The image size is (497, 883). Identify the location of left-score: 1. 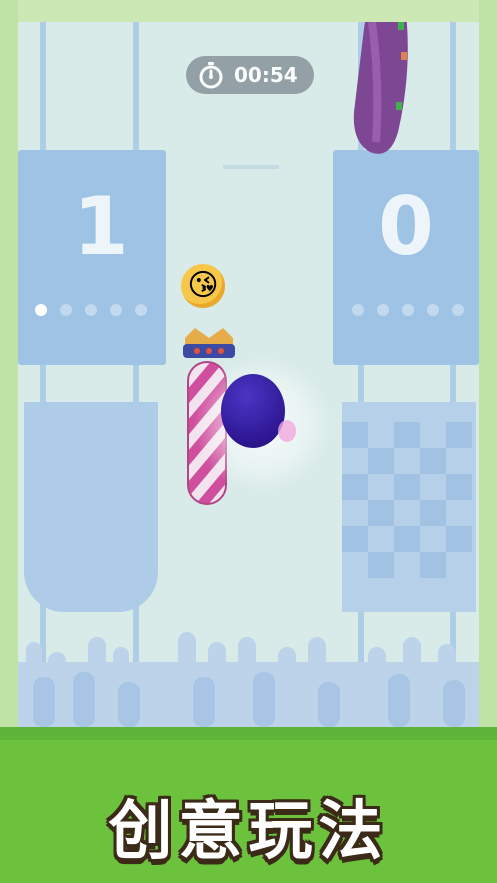
(101, 226).